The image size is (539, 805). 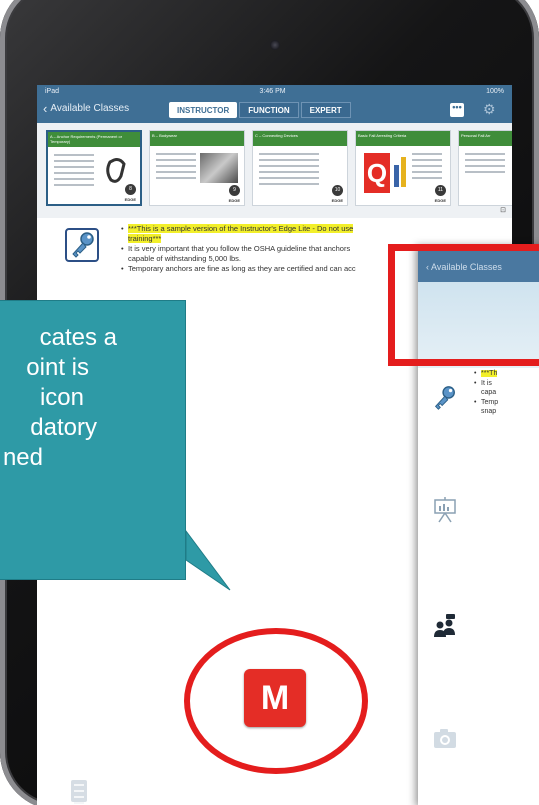 I want to click on overlay-note: Temp snap, so click(x=506, y=407).